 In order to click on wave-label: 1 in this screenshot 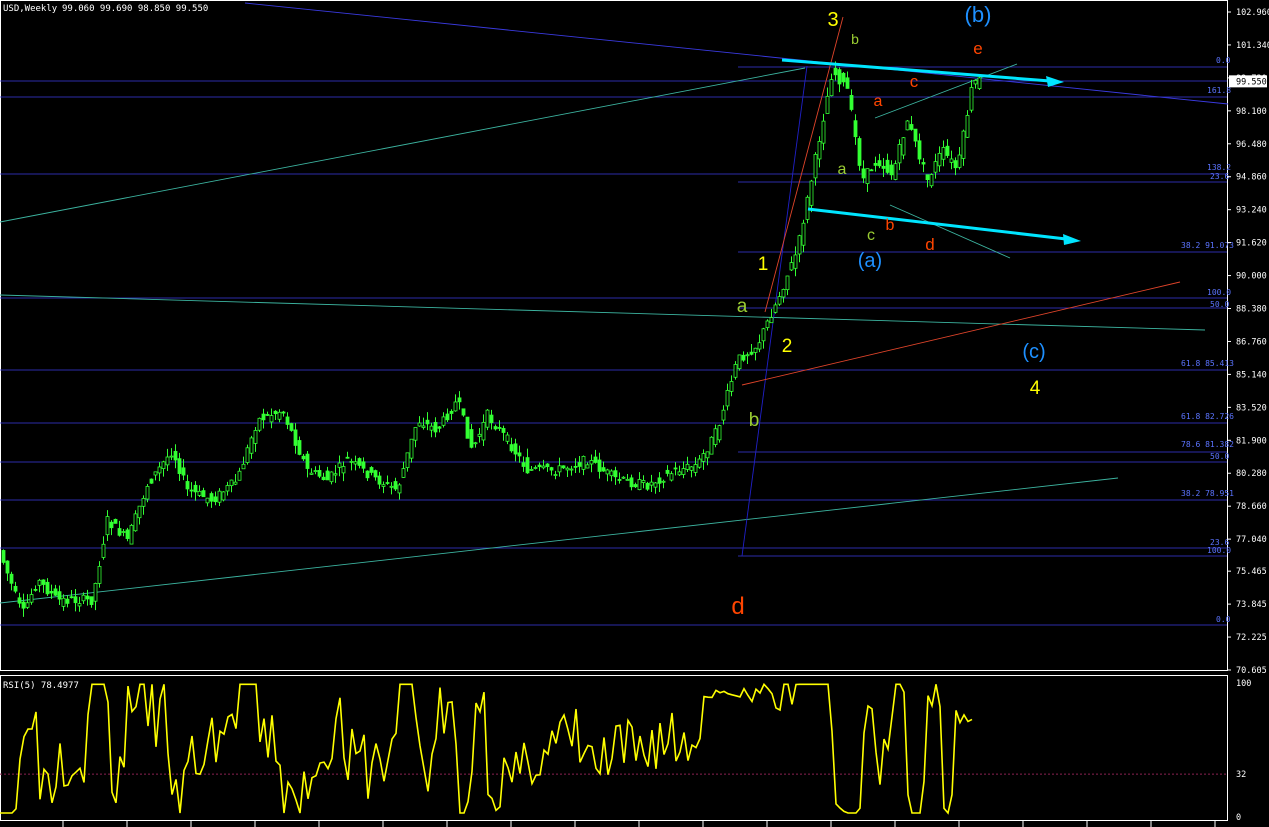, I will do `click(763, 264)`.